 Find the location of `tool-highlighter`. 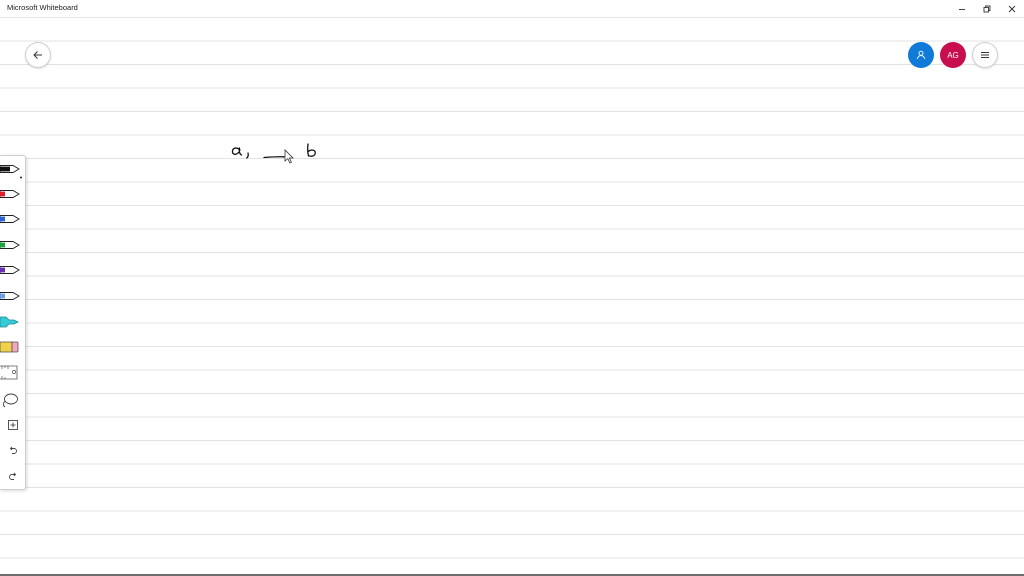

tool-highlighter is located at coordinates (12, 322).